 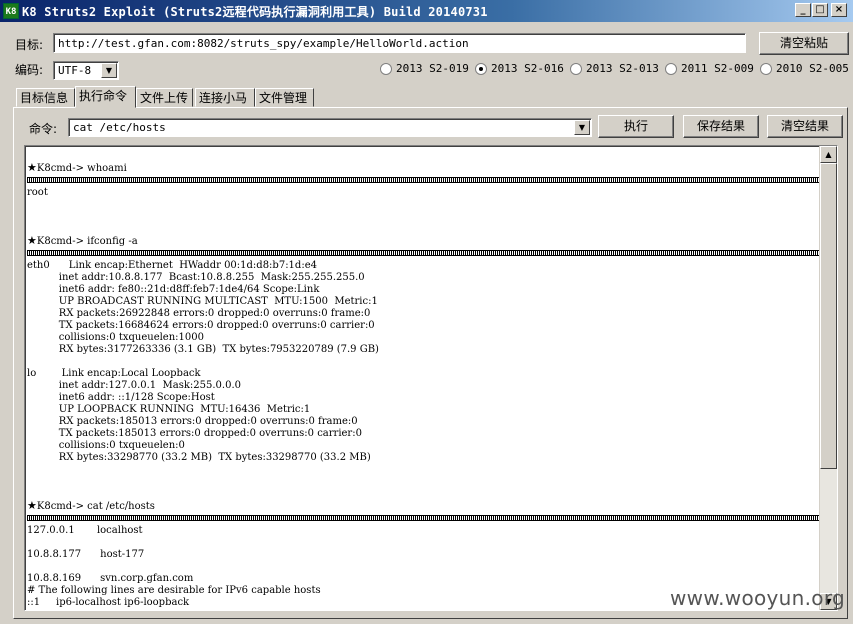 I want to click on output-line: inet6 addr: ::1/128 Scope:Host, so click(x=121, y=397).